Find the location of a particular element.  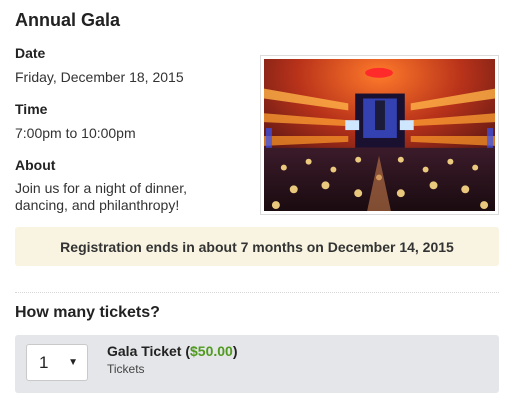

tickets-heading: How many tickets? is located at coordinates (87, 312).